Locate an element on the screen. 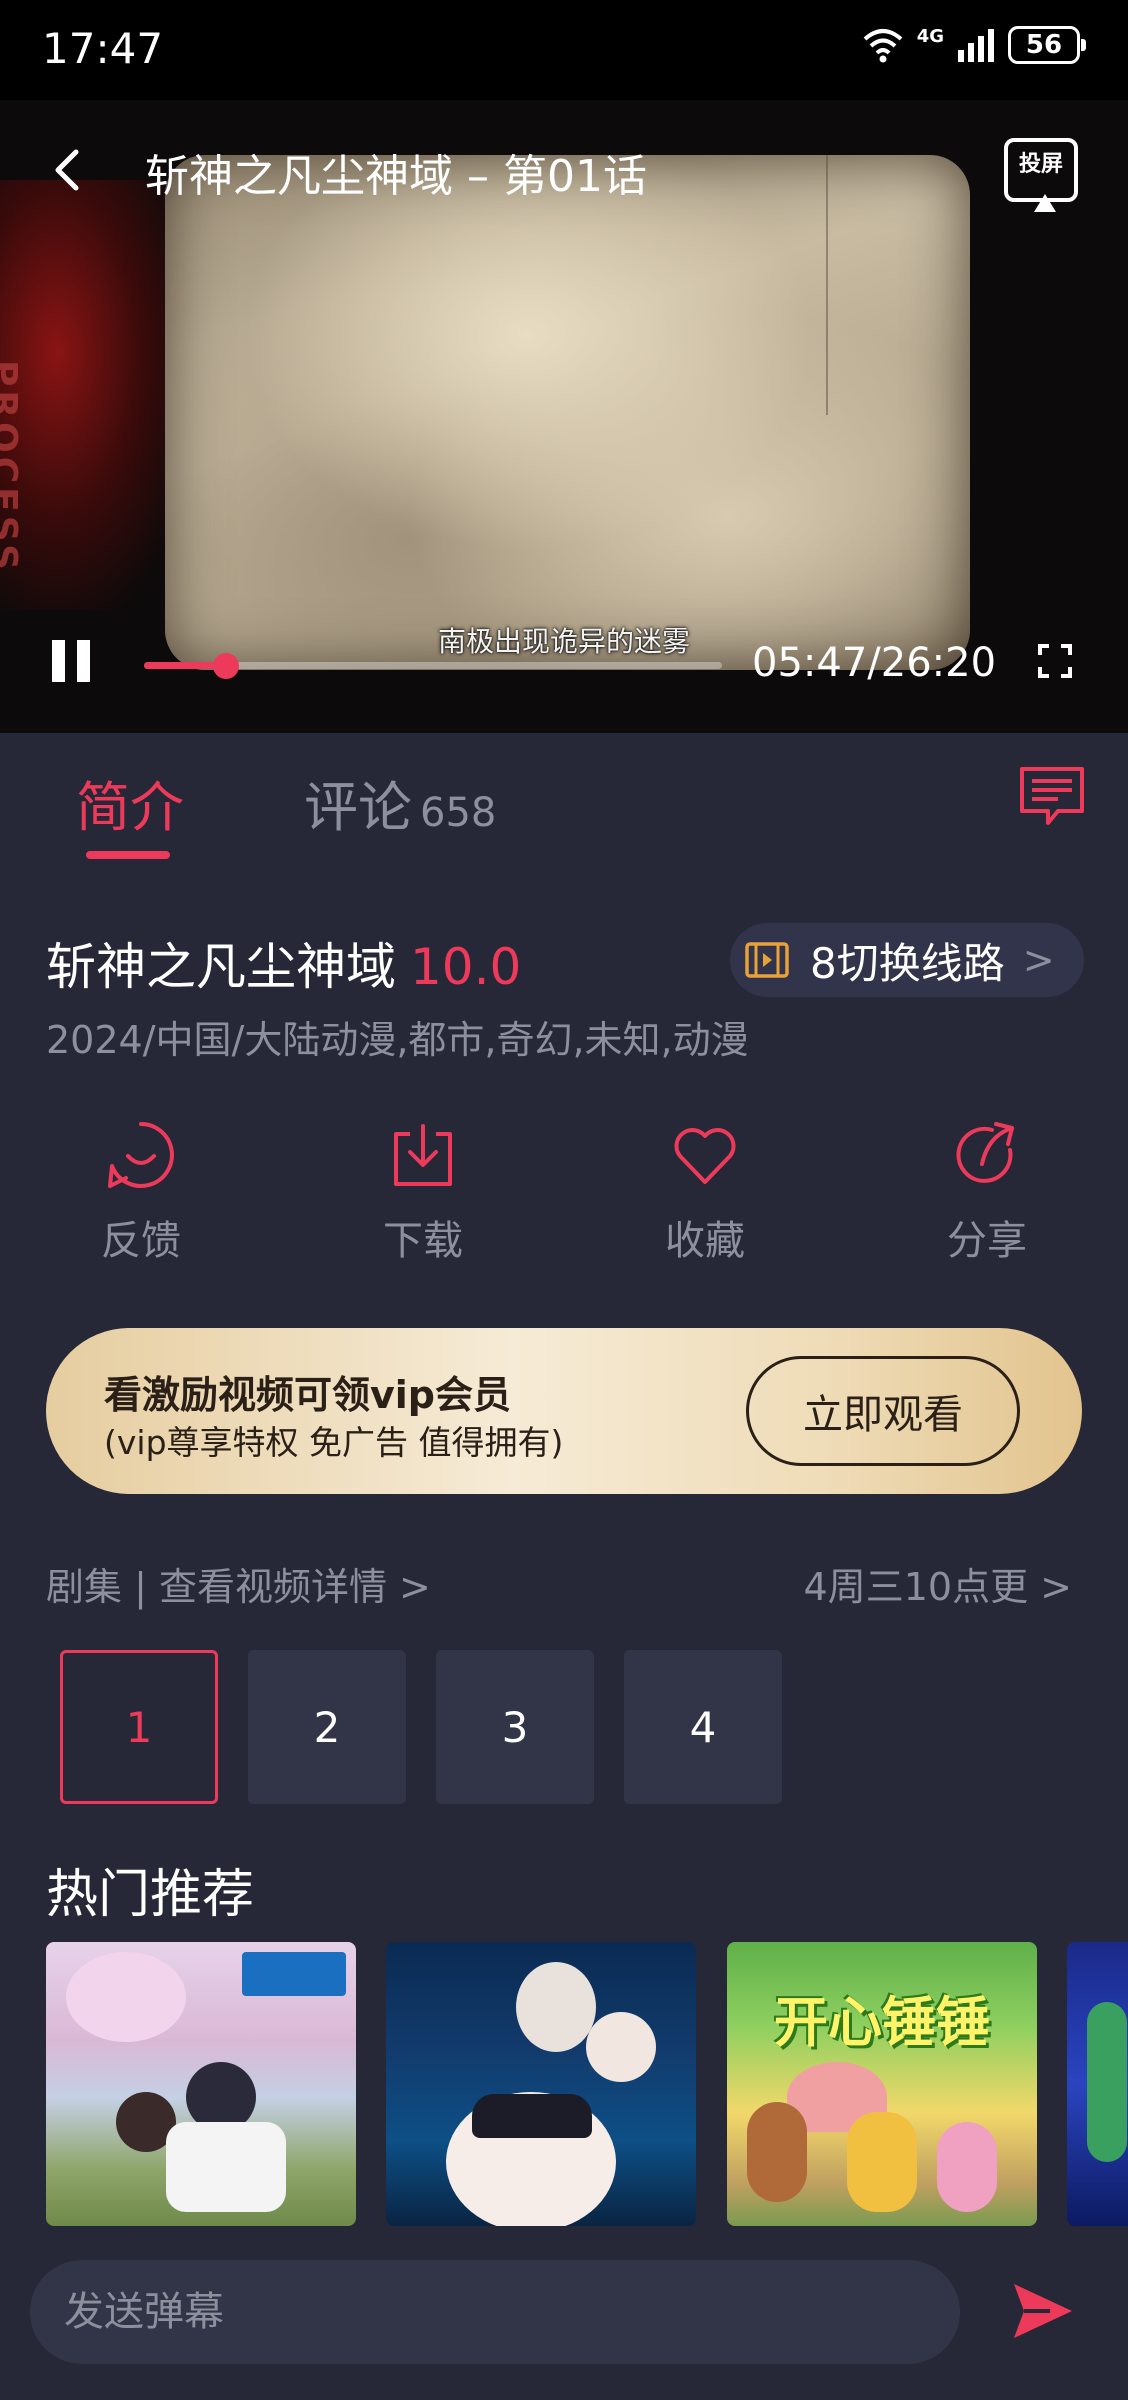 The width and height of the screenshot is (1128, 2400). cast-label: 投屏 is located at coordinates (1040, 164).